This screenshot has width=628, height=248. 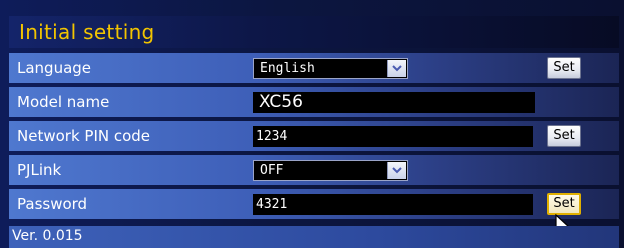 I want to click on pjlink-row: PJLink OFF, so click(x=314, y=170).